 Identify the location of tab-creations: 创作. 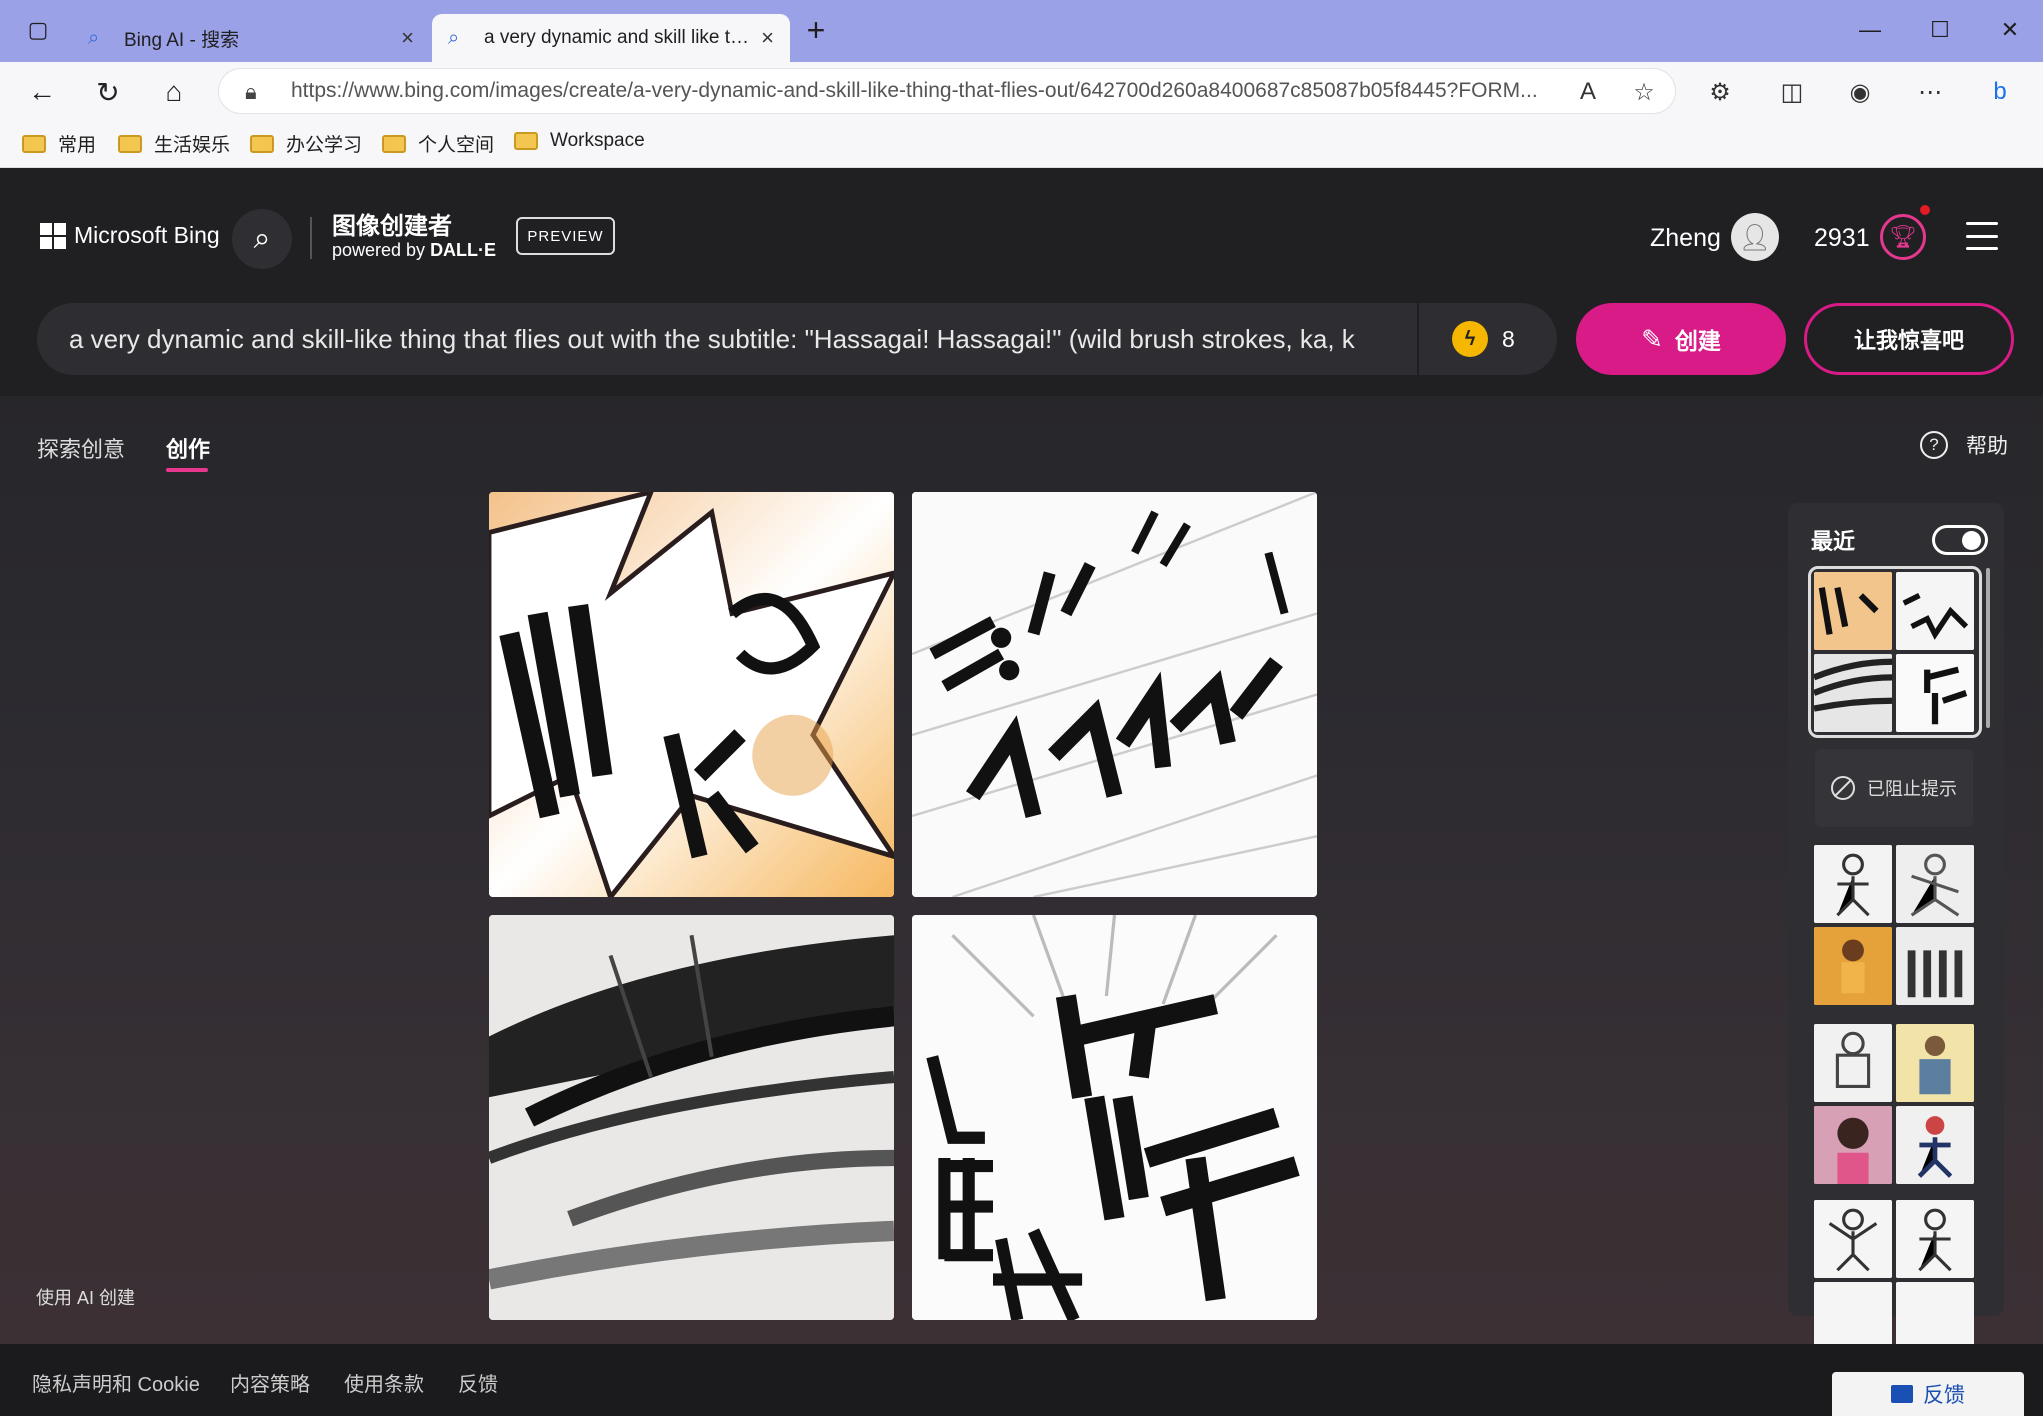
(188, 448).